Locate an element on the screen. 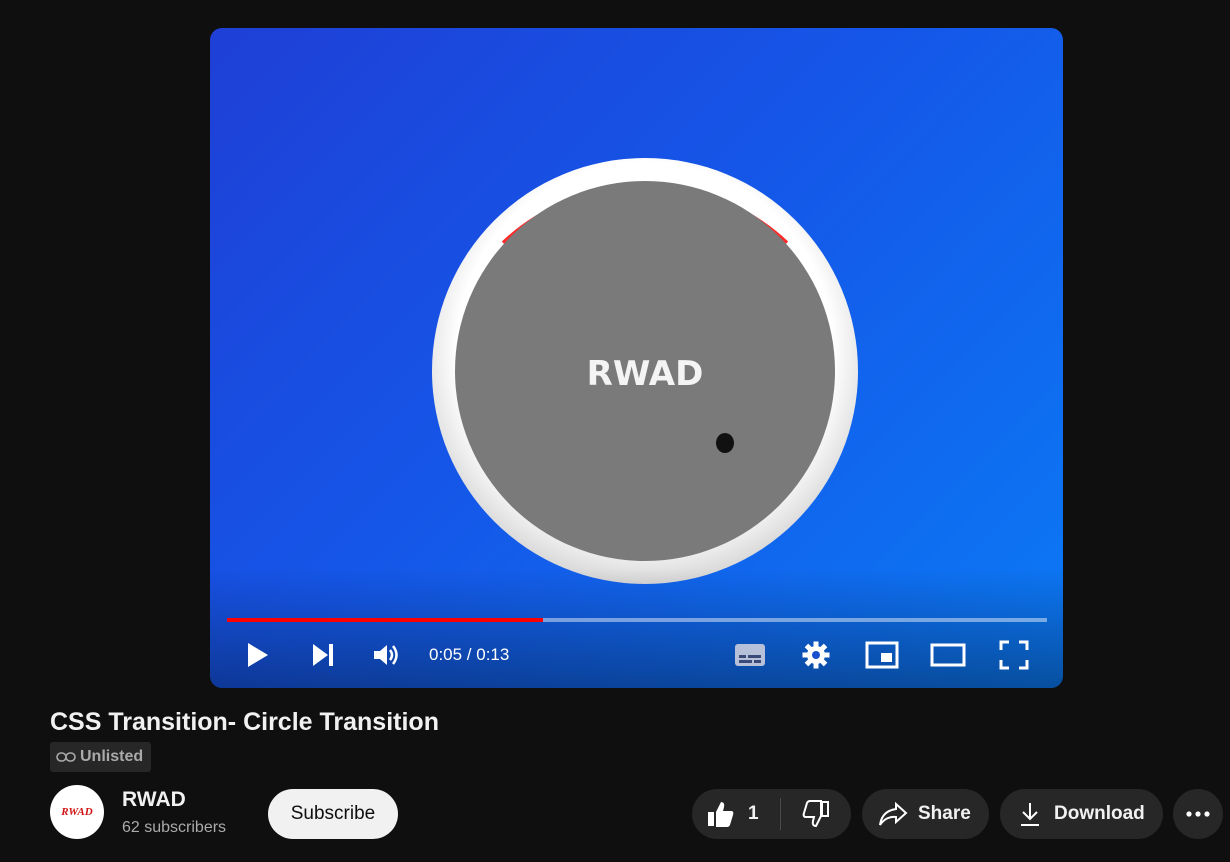 This screenshot has width=1230, height=862. share-label: Share is located at coordinates (944, 813).